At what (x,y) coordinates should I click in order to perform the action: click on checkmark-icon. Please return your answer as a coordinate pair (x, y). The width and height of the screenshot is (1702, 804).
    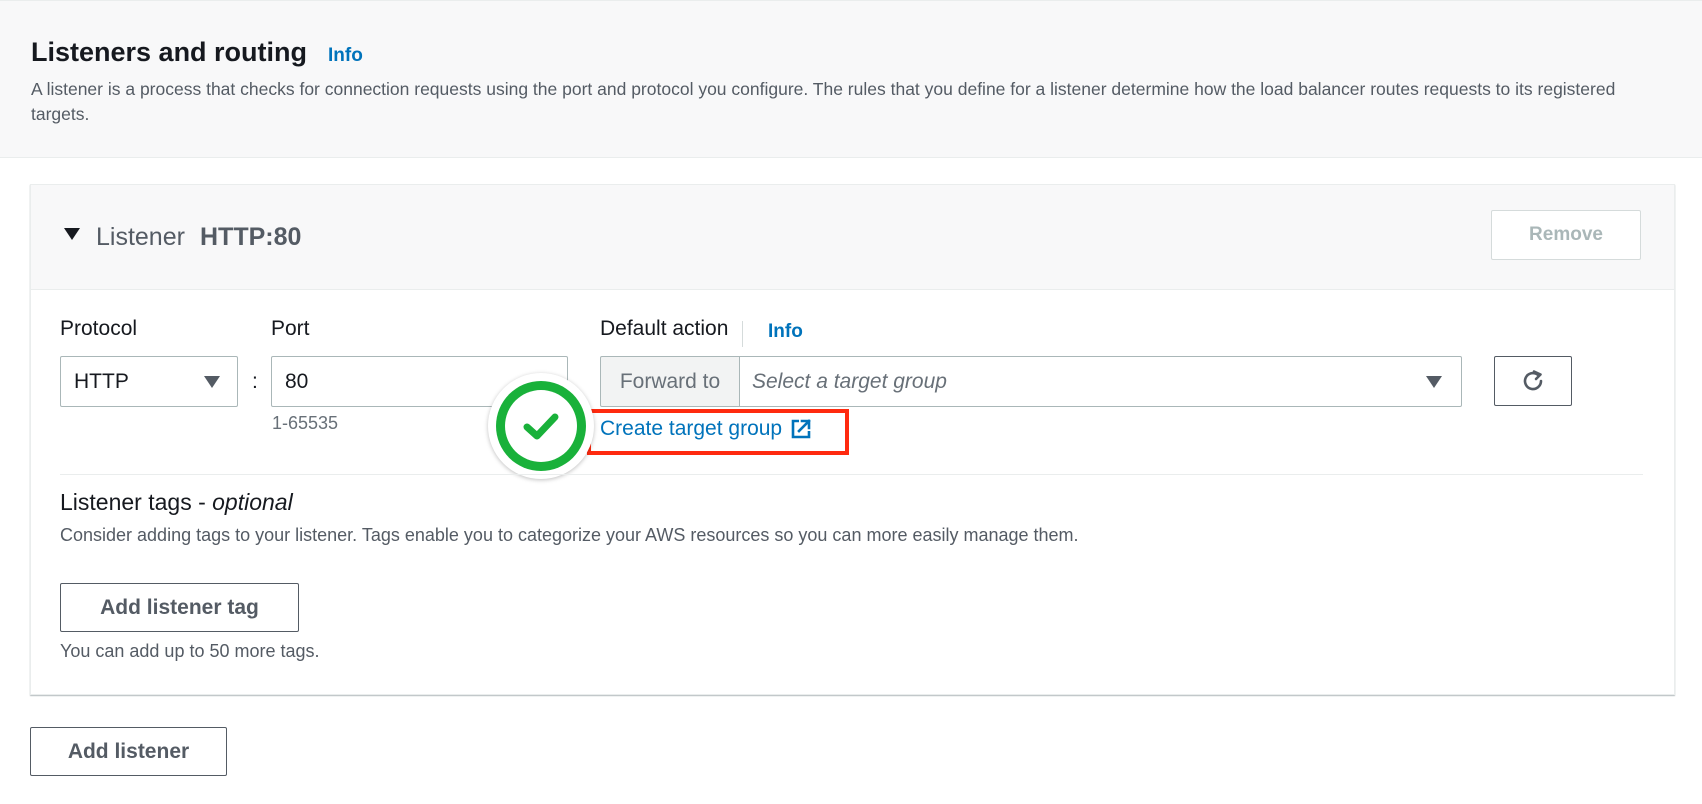
    Looking at the image, I should click on (541, 426).